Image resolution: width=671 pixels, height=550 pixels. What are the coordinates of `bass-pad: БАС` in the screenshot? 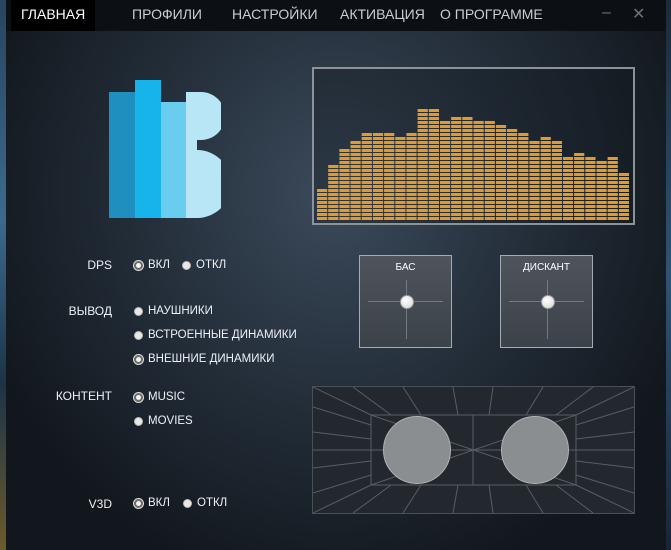 It's located at (405, 301).